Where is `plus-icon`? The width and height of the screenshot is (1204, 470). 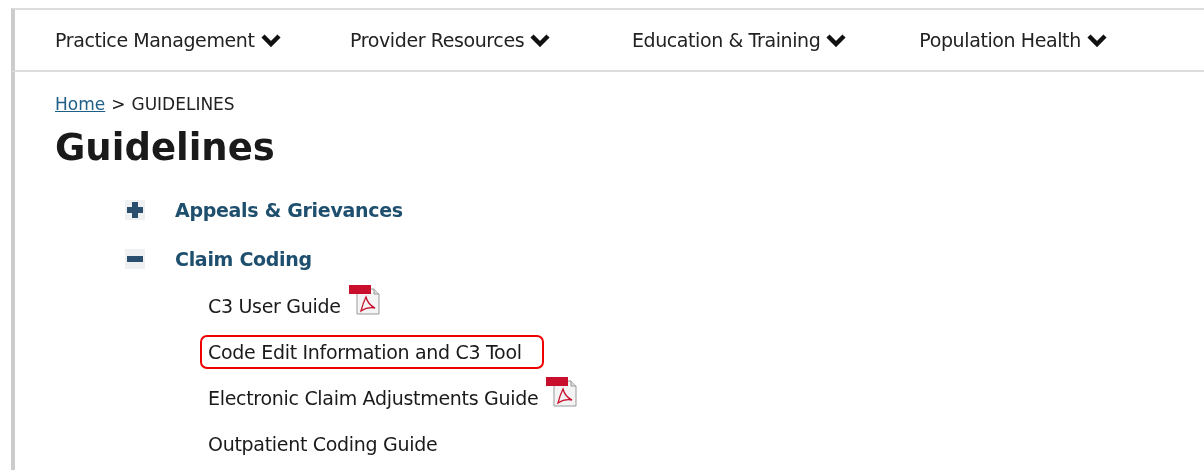
plus-icon is located at coordinates (135, 209).